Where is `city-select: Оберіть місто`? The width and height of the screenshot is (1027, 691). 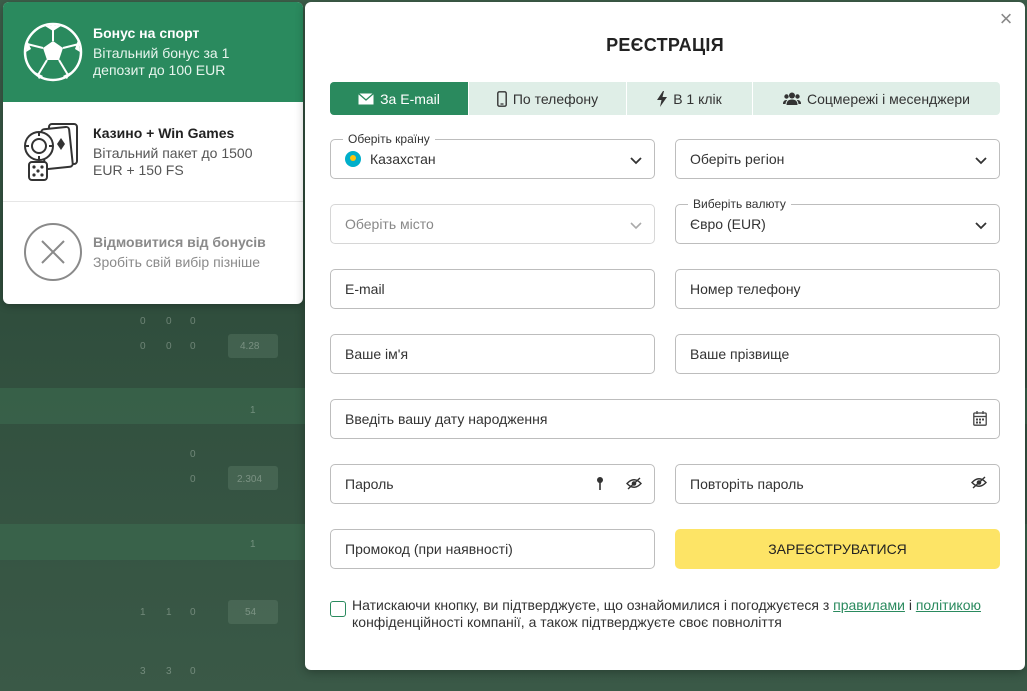
city-select: Оберіть місто is located at coordinates (492, 224).